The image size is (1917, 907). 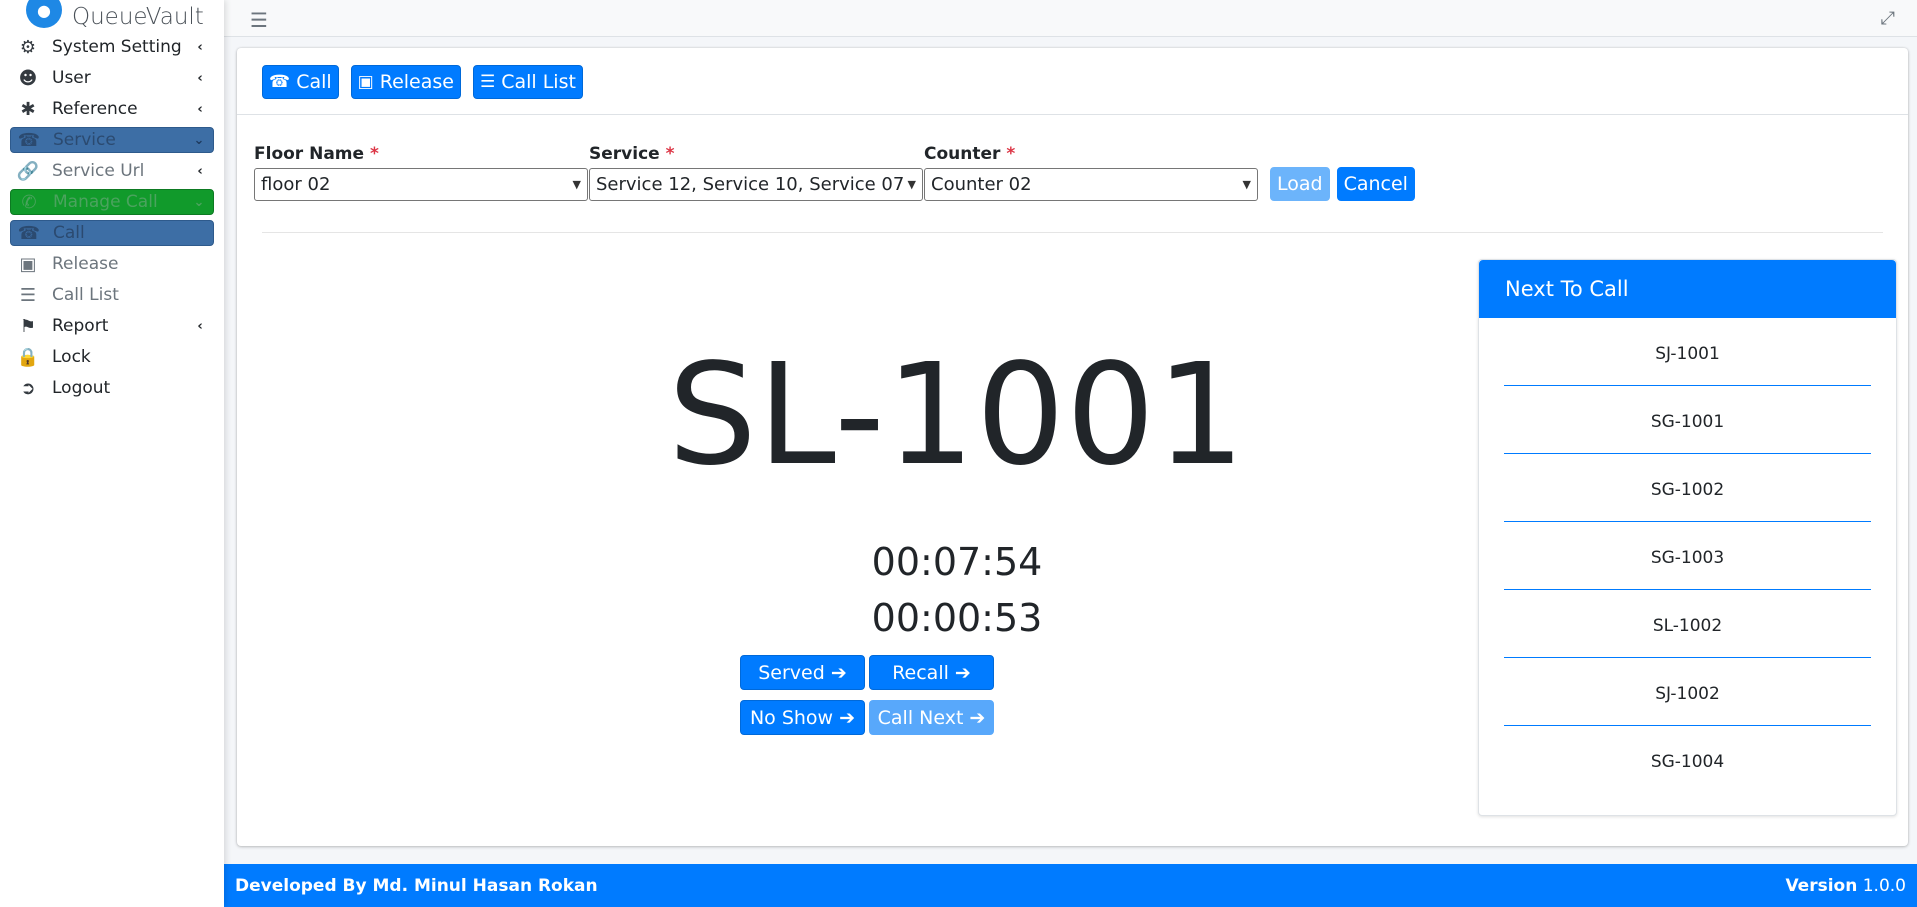 I want to click on list-item: SG-1004, so click(x=1687, y=762).